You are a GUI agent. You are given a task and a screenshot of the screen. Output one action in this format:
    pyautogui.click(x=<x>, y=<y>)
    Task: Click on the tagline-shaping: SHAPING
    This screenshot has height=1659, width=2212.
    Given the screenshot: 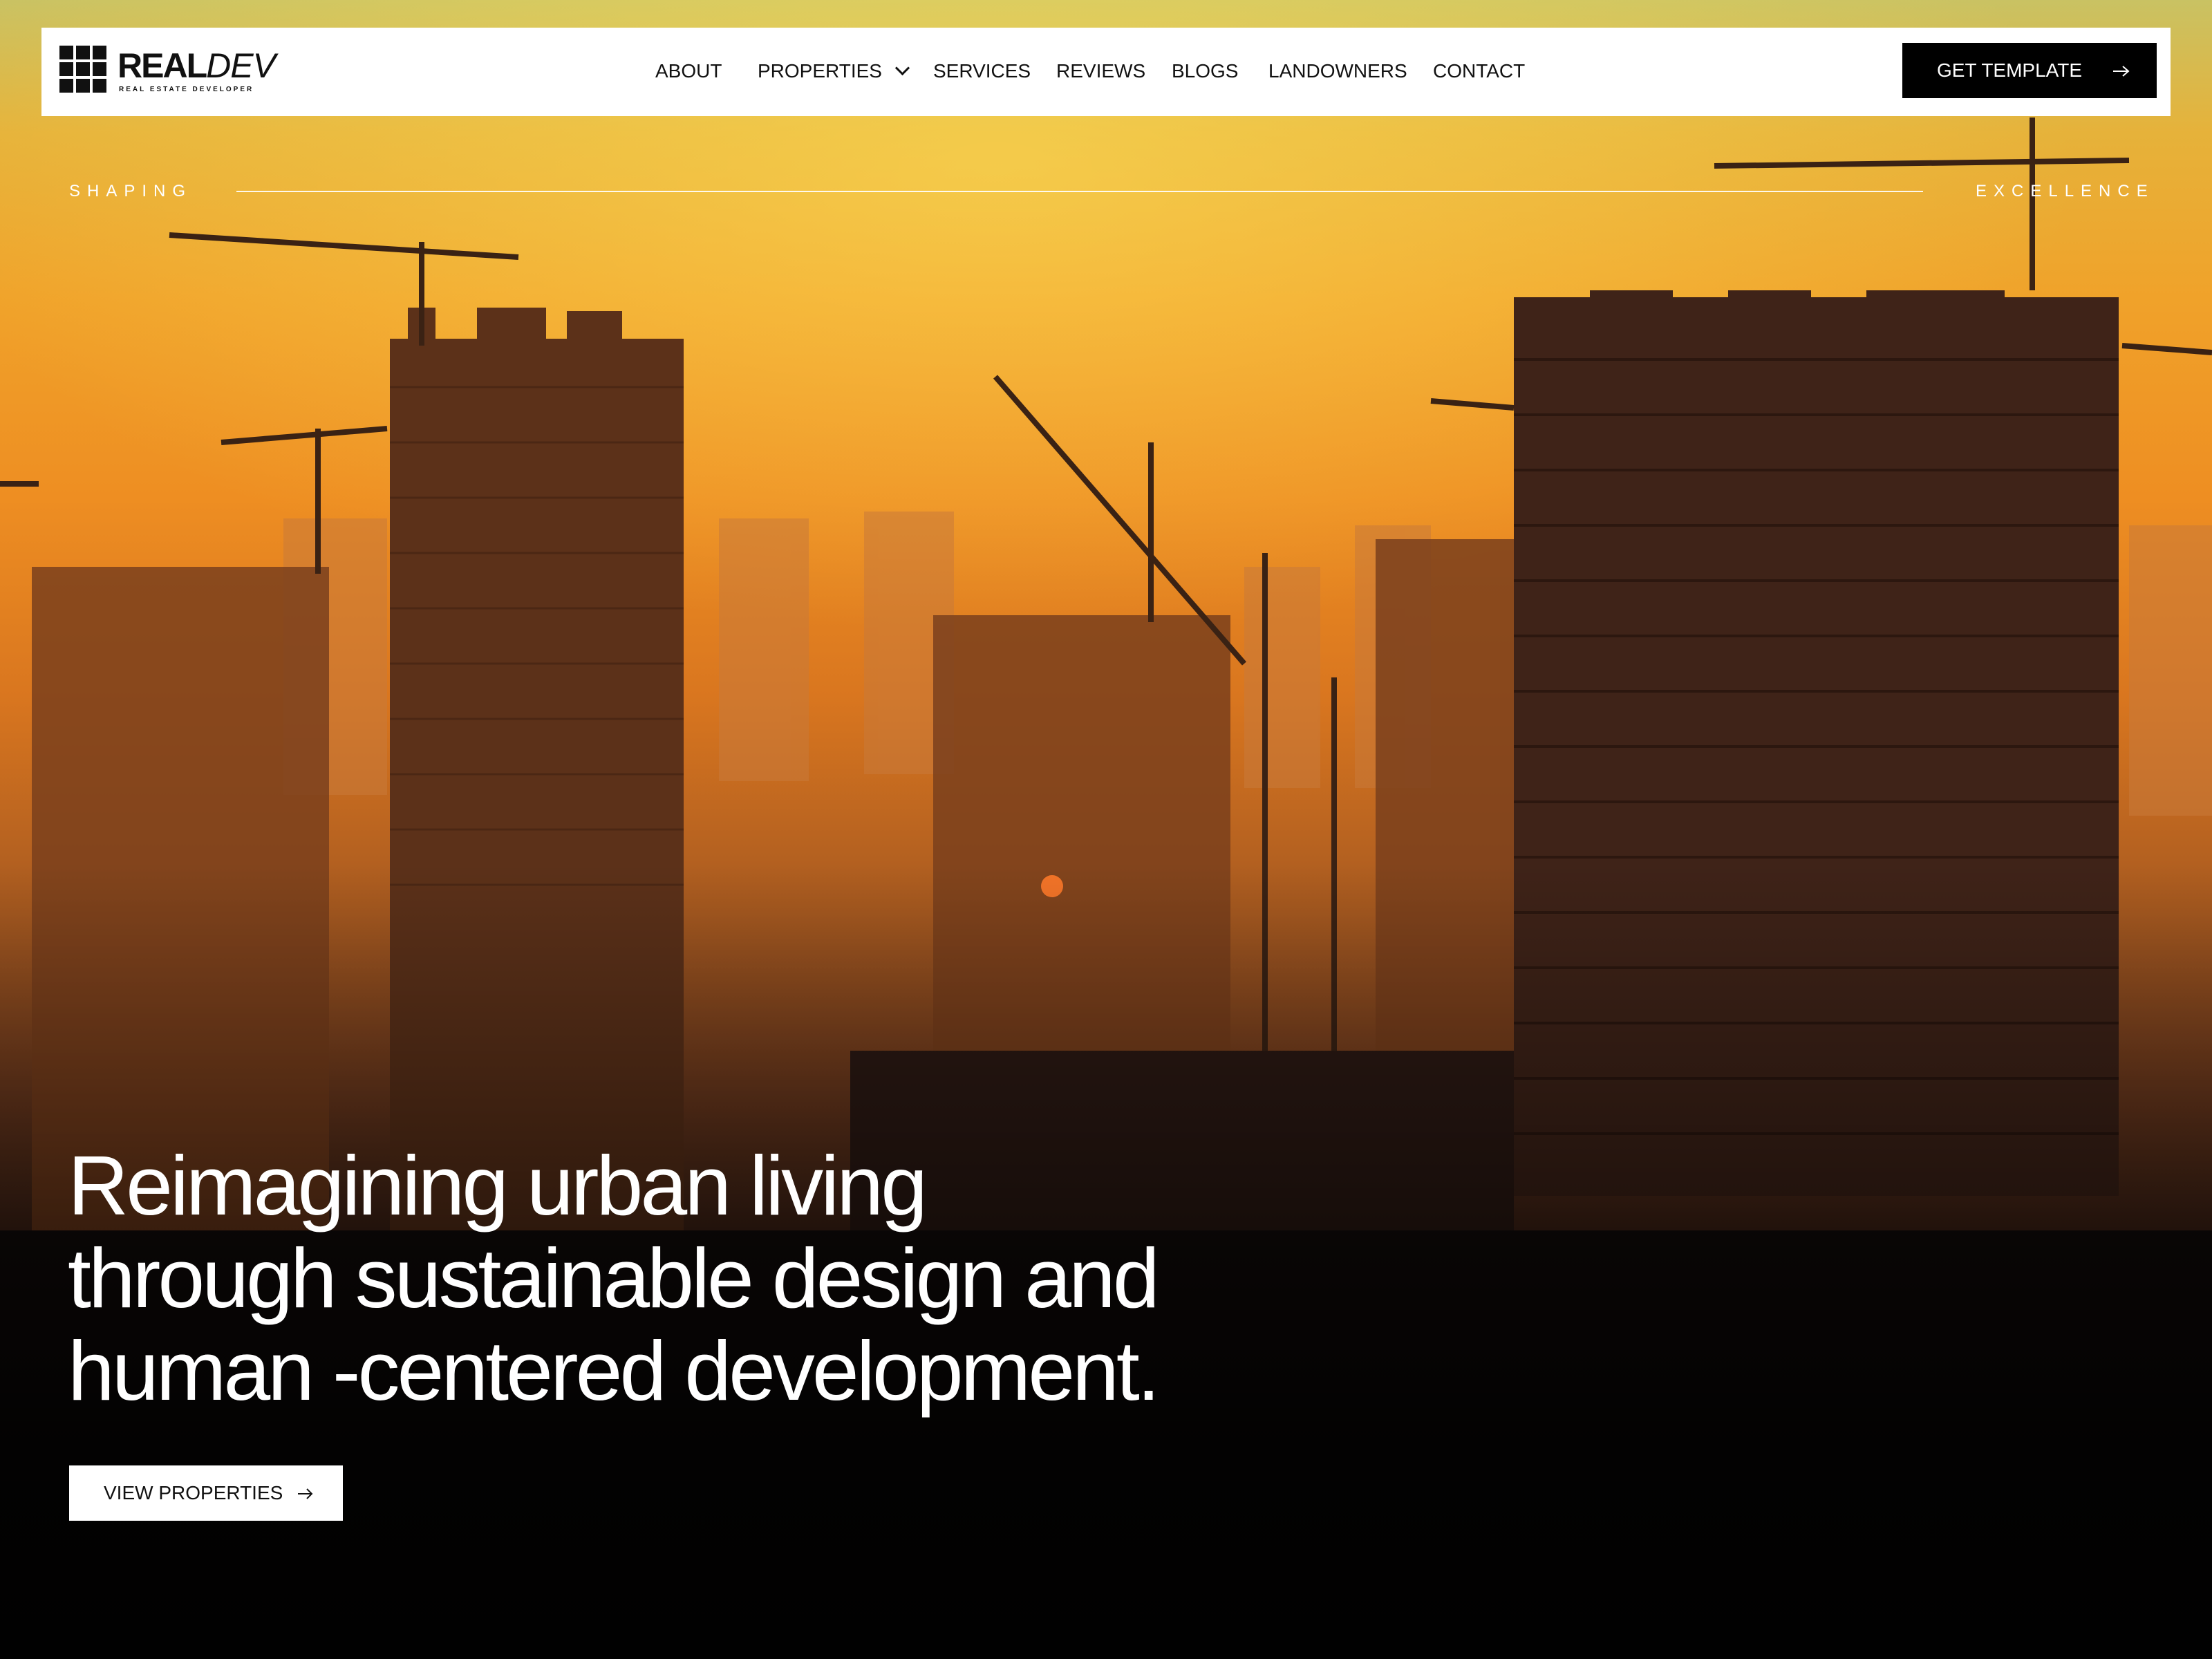 What is the action you would take?
    pyautogui.click(x=131, y=191)
    